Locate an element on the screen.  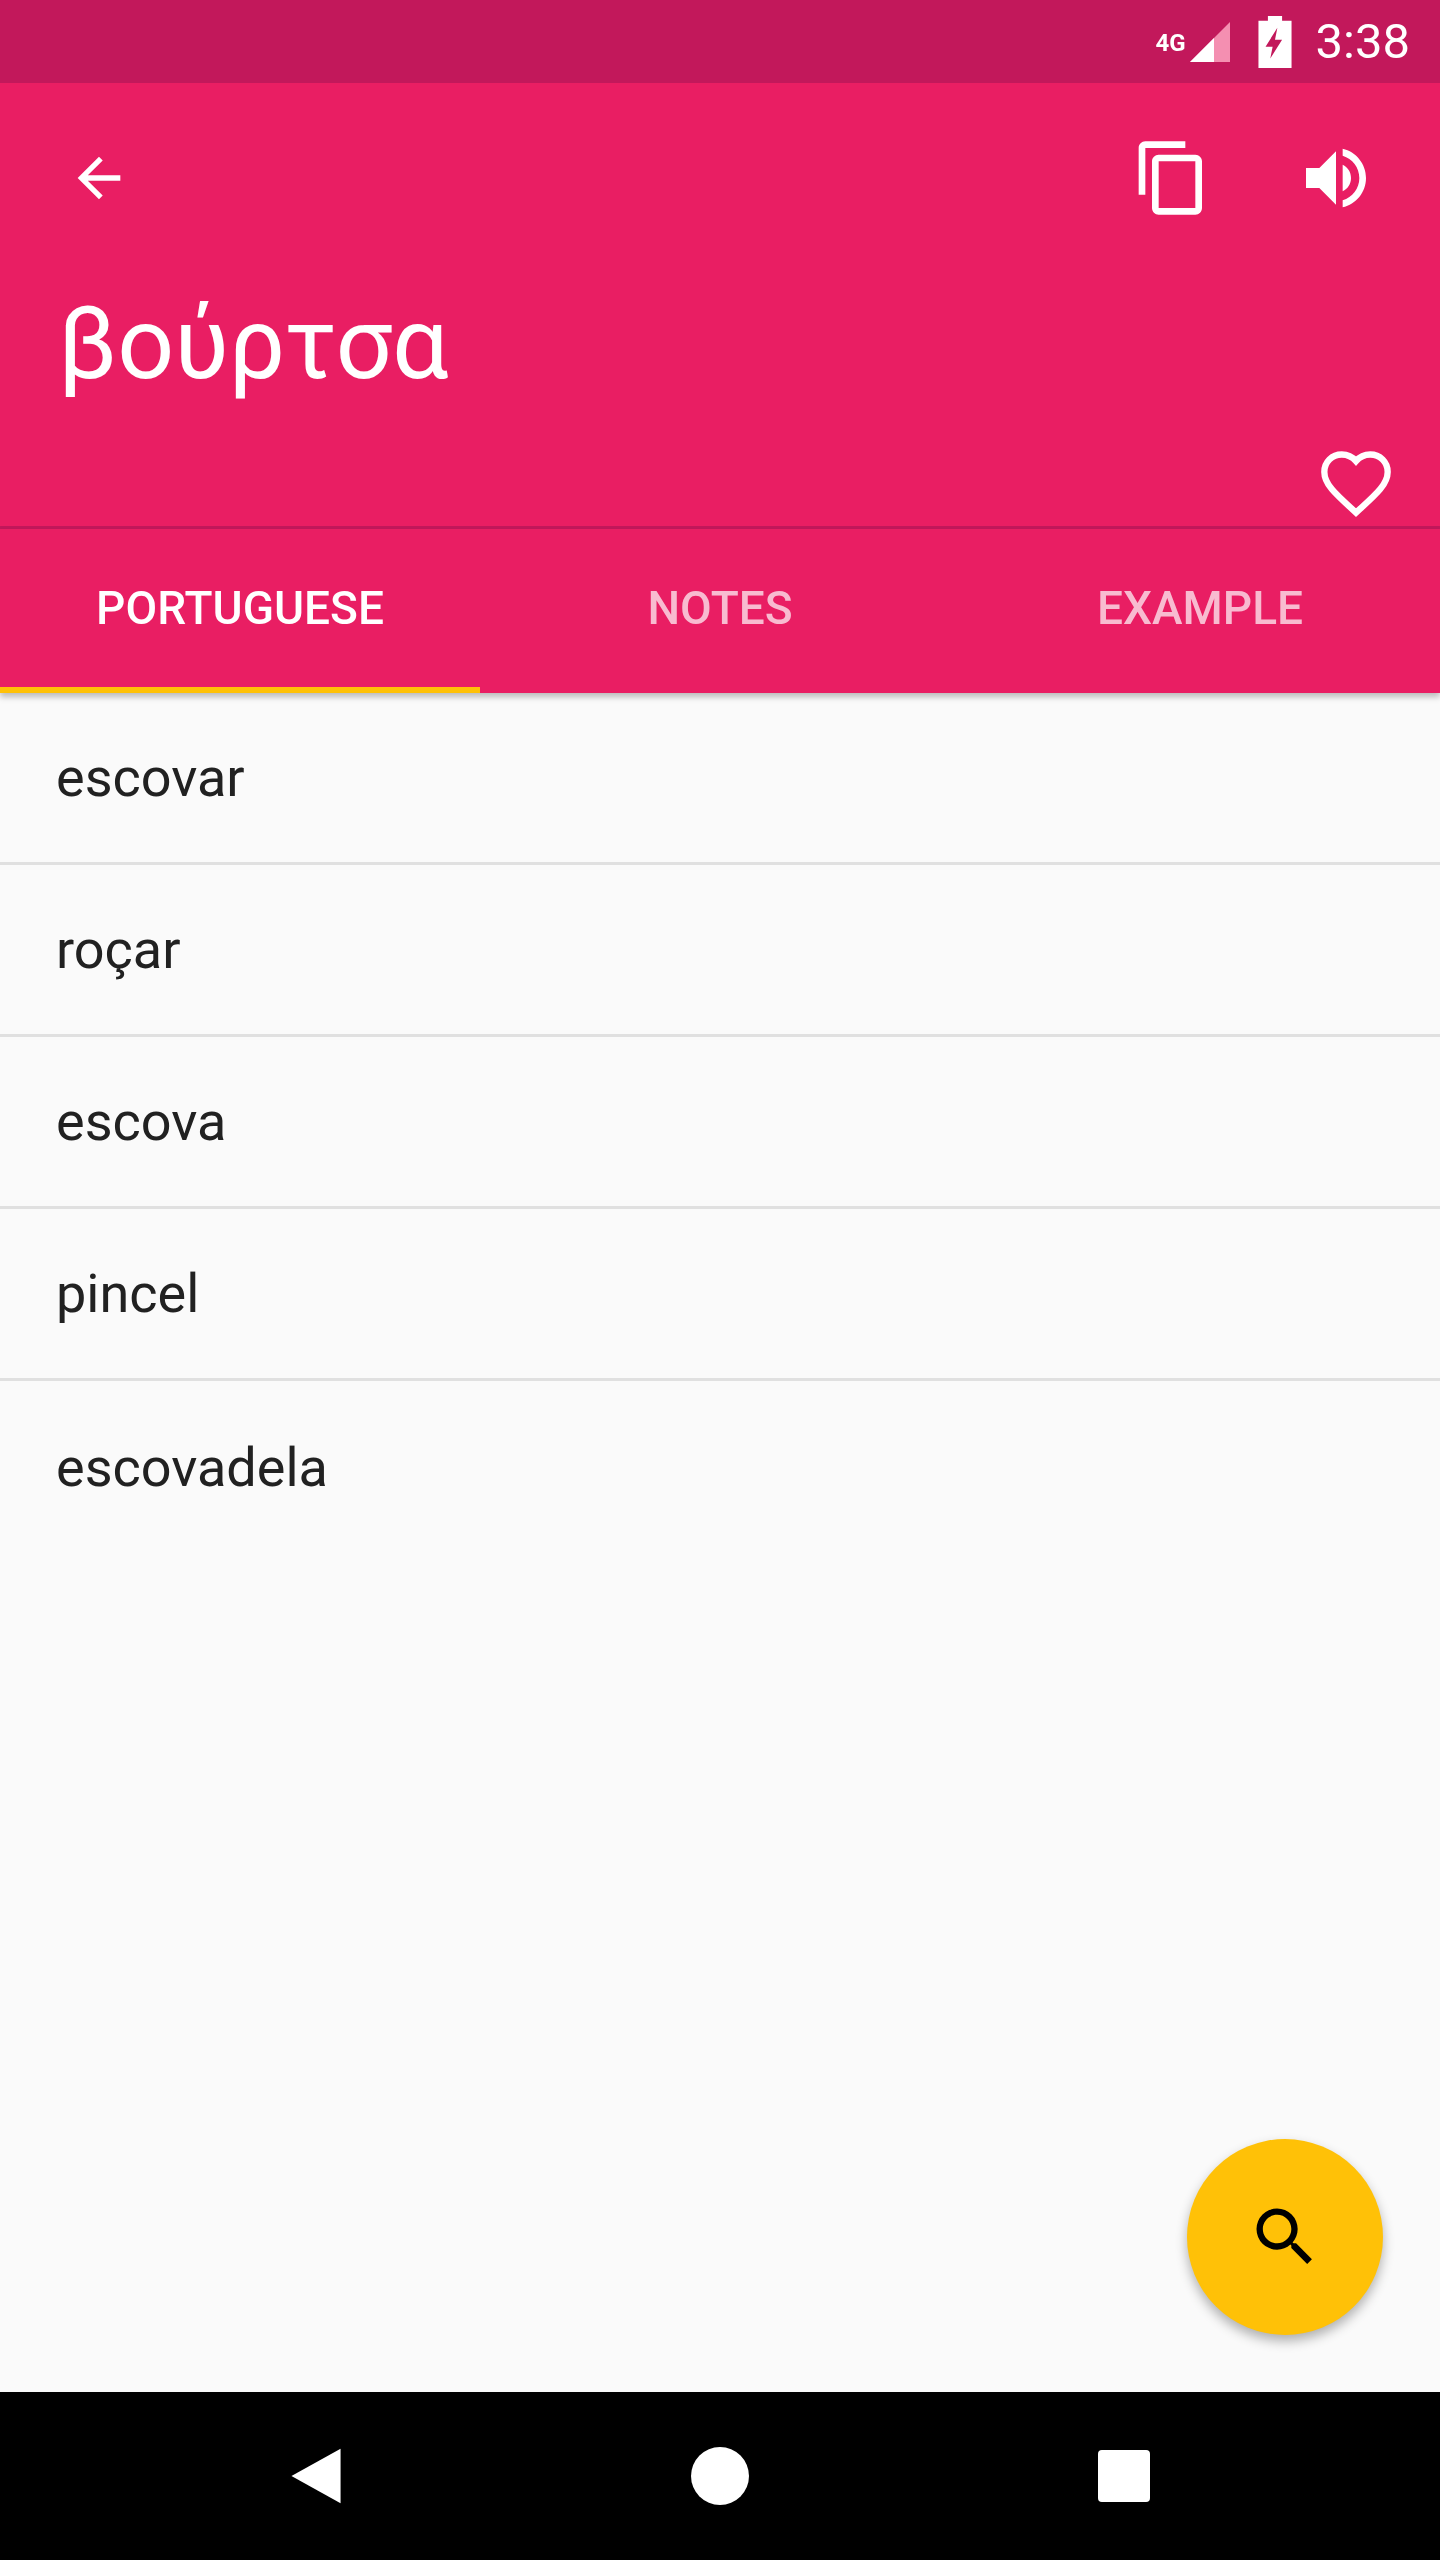
translation-text: escovar is located at coordinates (150, 778).